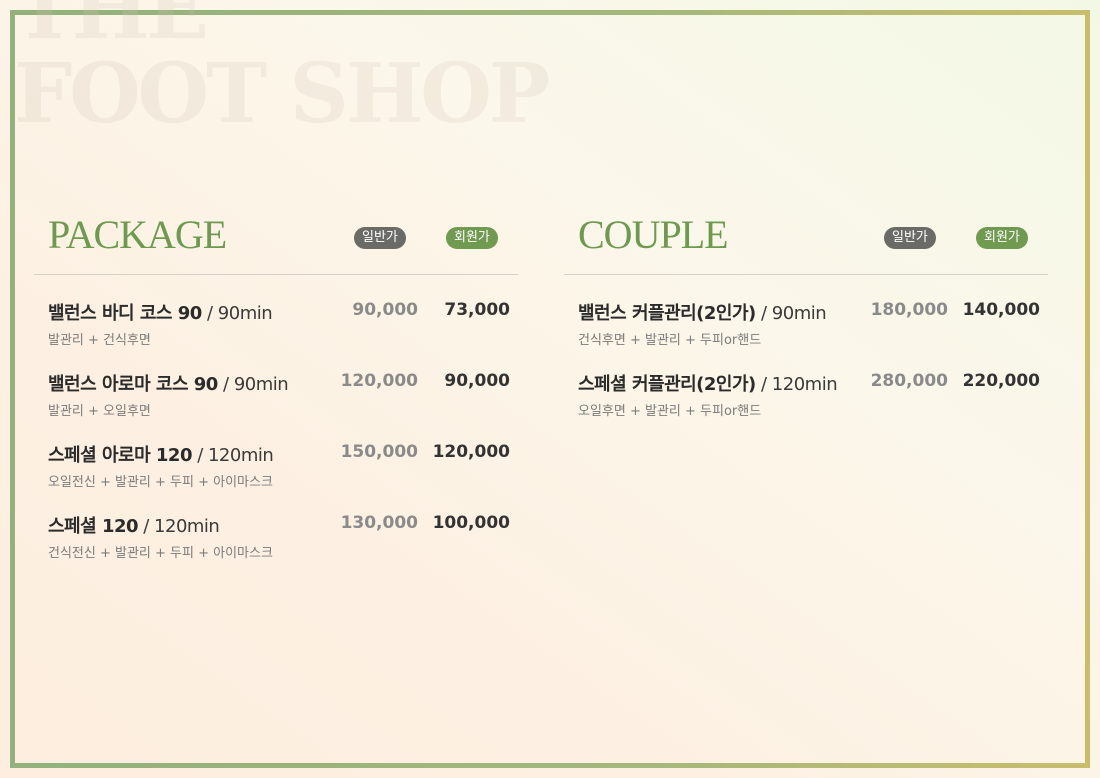  What do you see at coordinates (471, 452) in the screenshot?
I see `member-price: 120,000` at bounding box center [471, 452].